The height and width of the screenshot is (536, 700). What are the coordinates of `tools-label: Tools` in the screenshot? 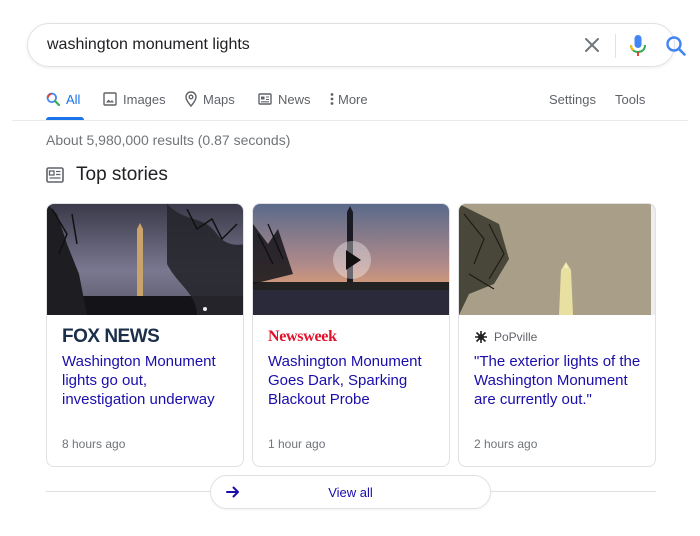 It's located at (630, 99).